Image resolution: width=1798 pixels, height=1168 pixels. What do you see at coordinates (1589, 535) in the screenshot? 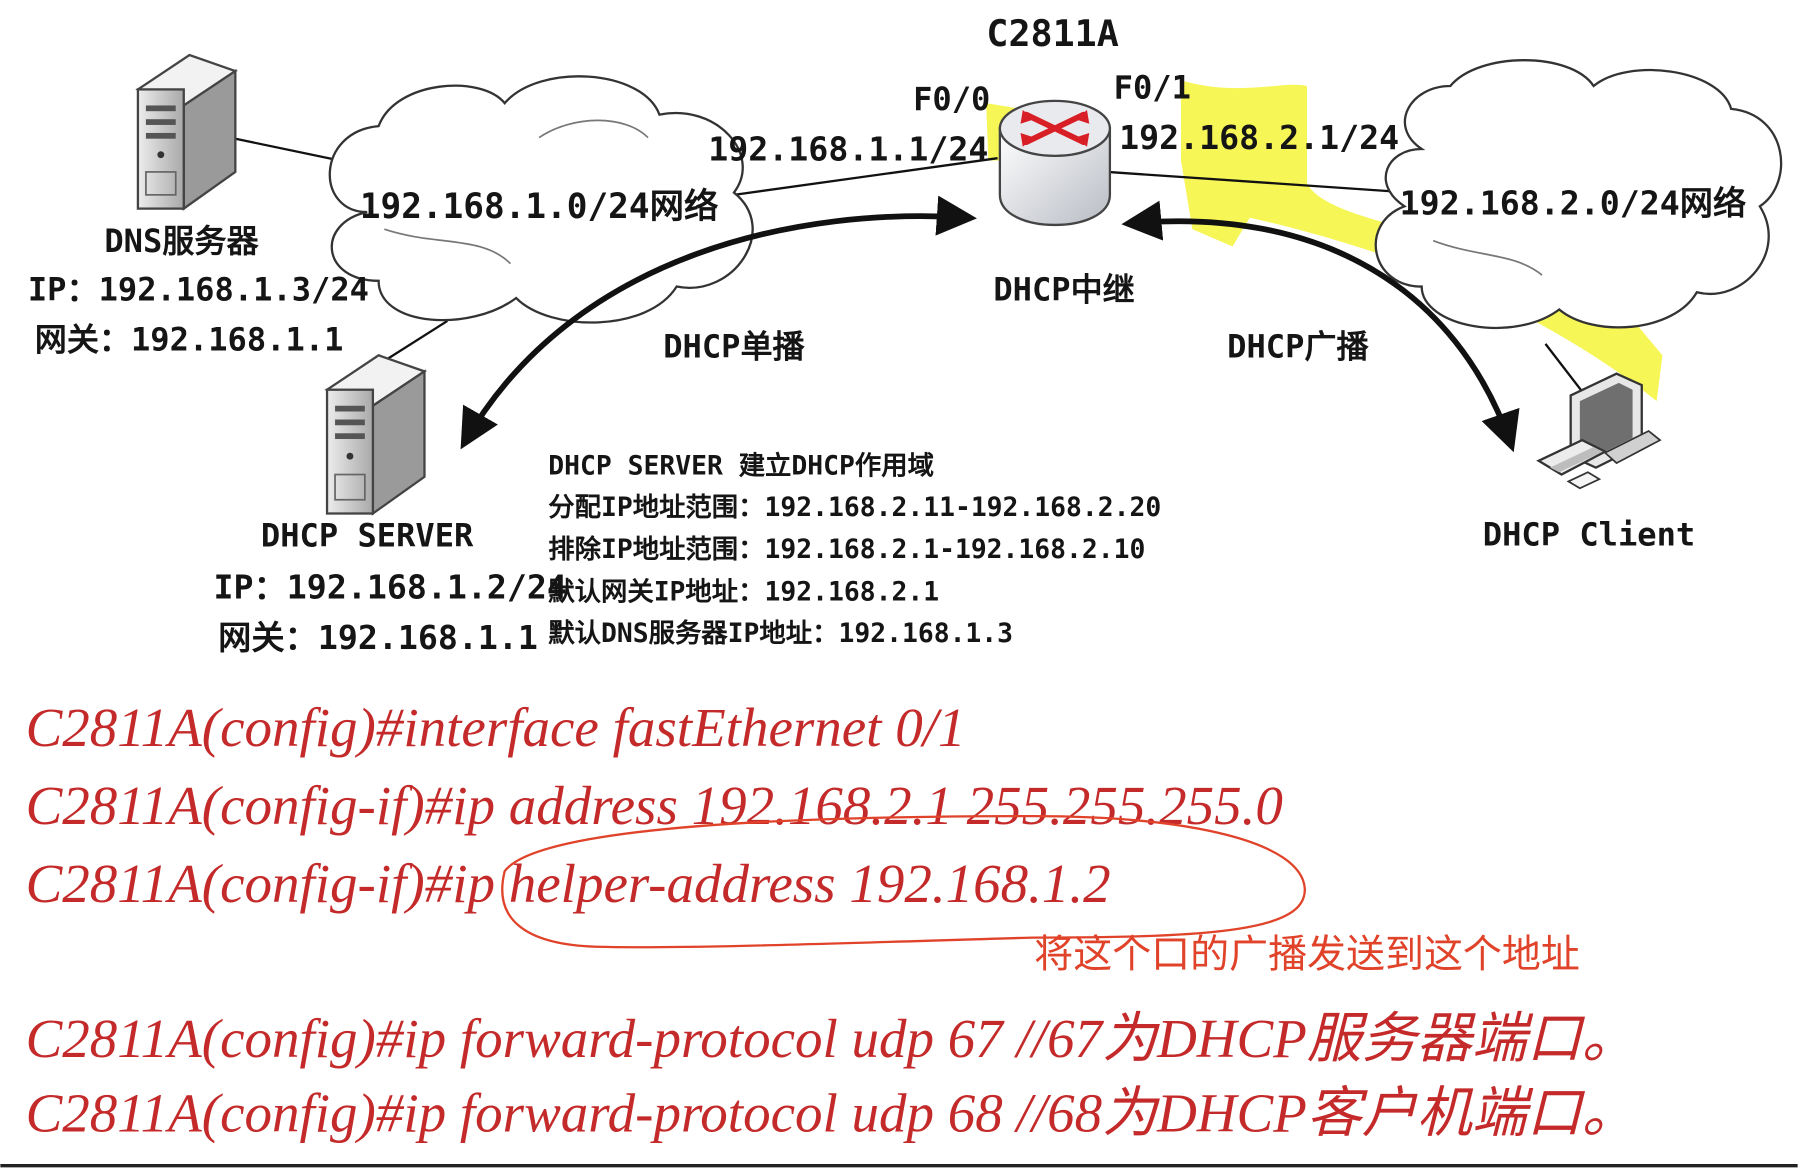
I see `dhcp-client-name: DHCP Client` at bounding box center [1589, 535].